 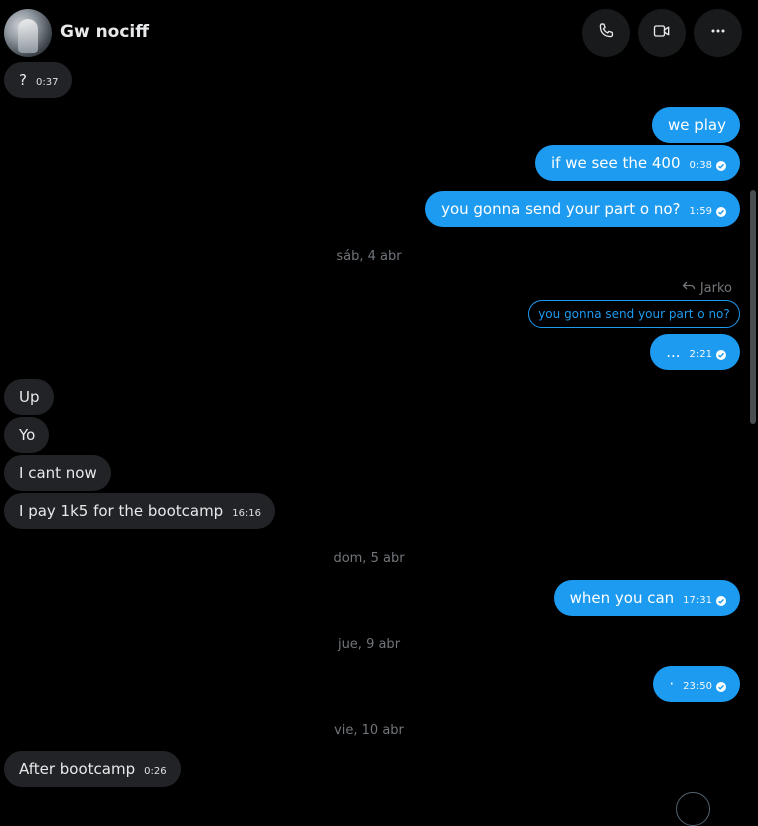 What do you see at coordinates (155, 771) in the screenshot?
I see `message-time: 0:26` at bounding box center [155, 771].